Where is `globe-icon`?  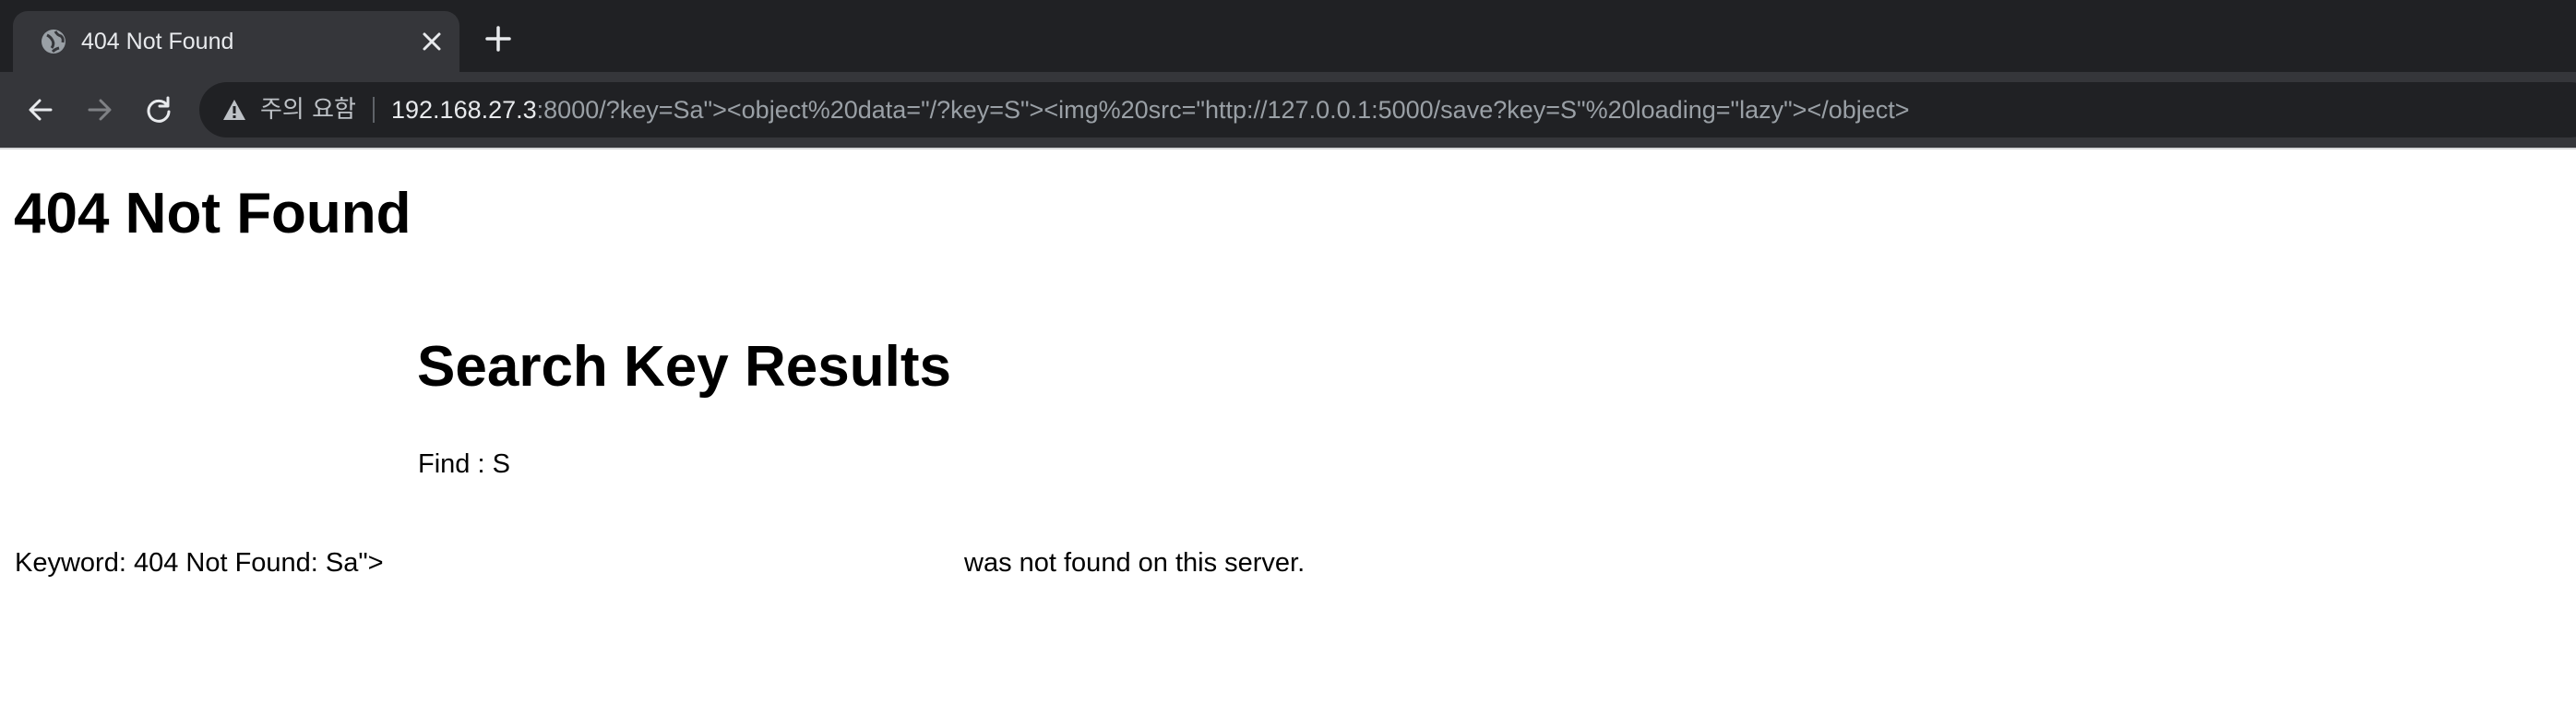 globe-icon is located at coordinates (53, 41).